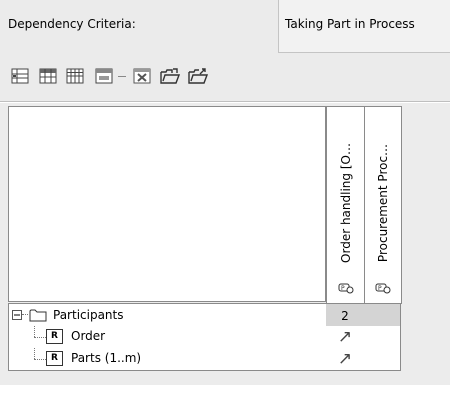  I want to click on criteria-dropdown: Taking Part in Process, so click(364, 26).